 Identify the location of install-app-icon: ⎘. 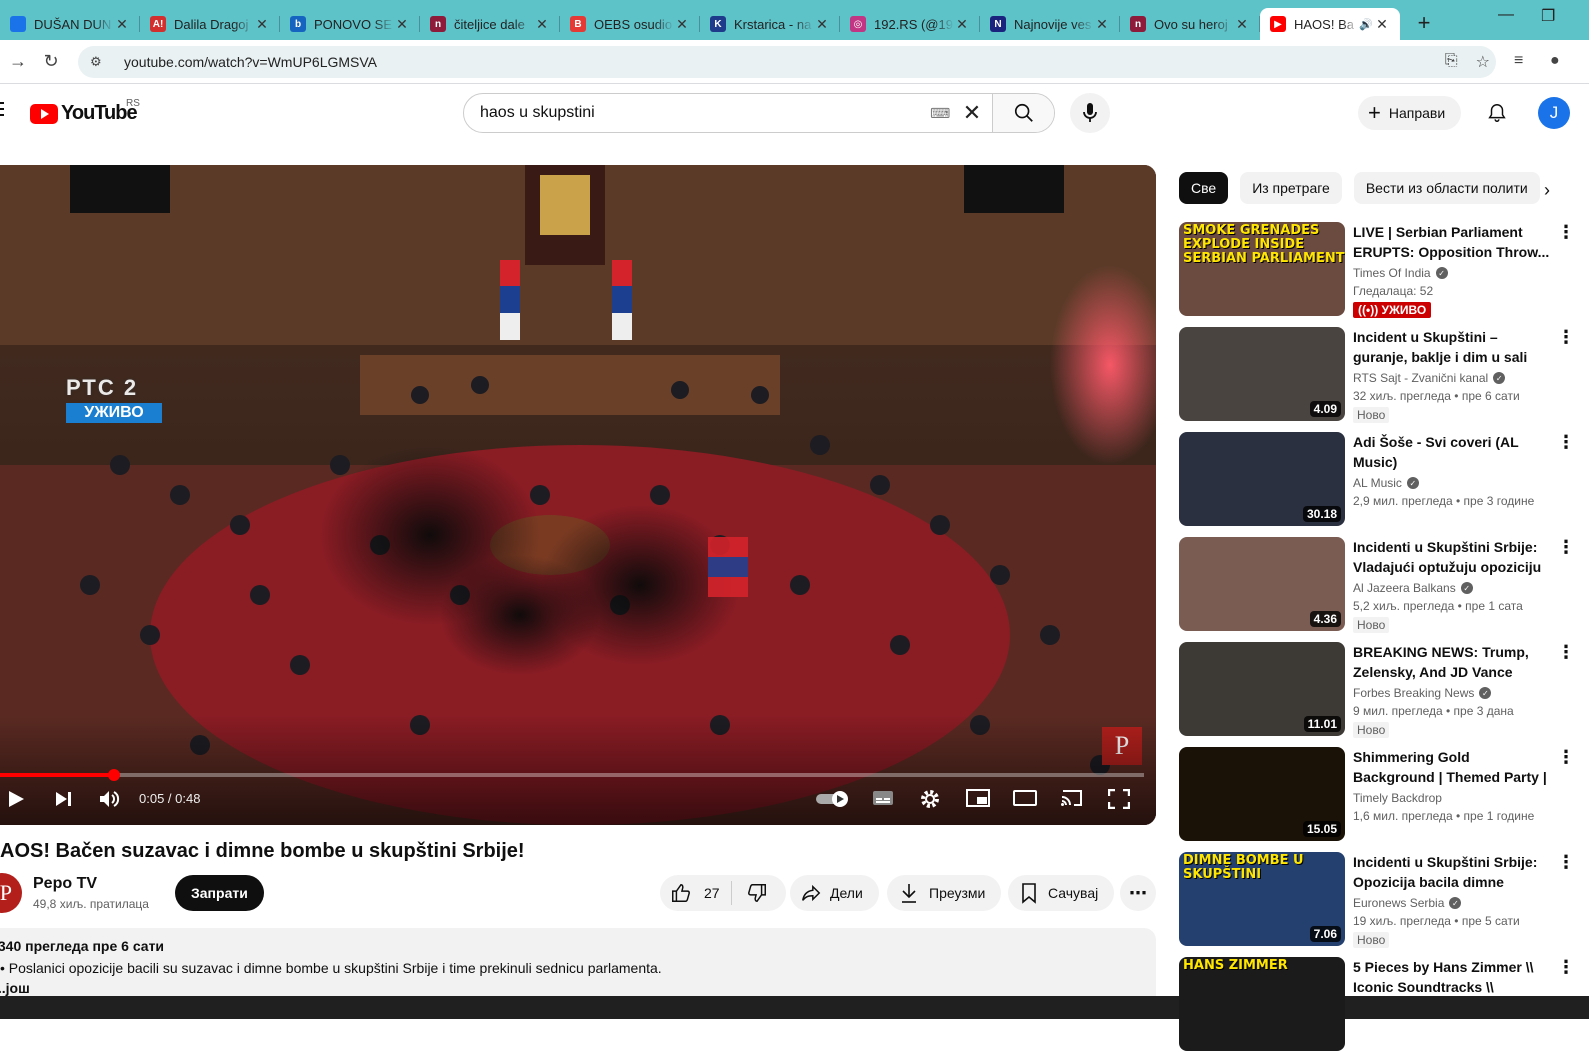
(1451, 62).